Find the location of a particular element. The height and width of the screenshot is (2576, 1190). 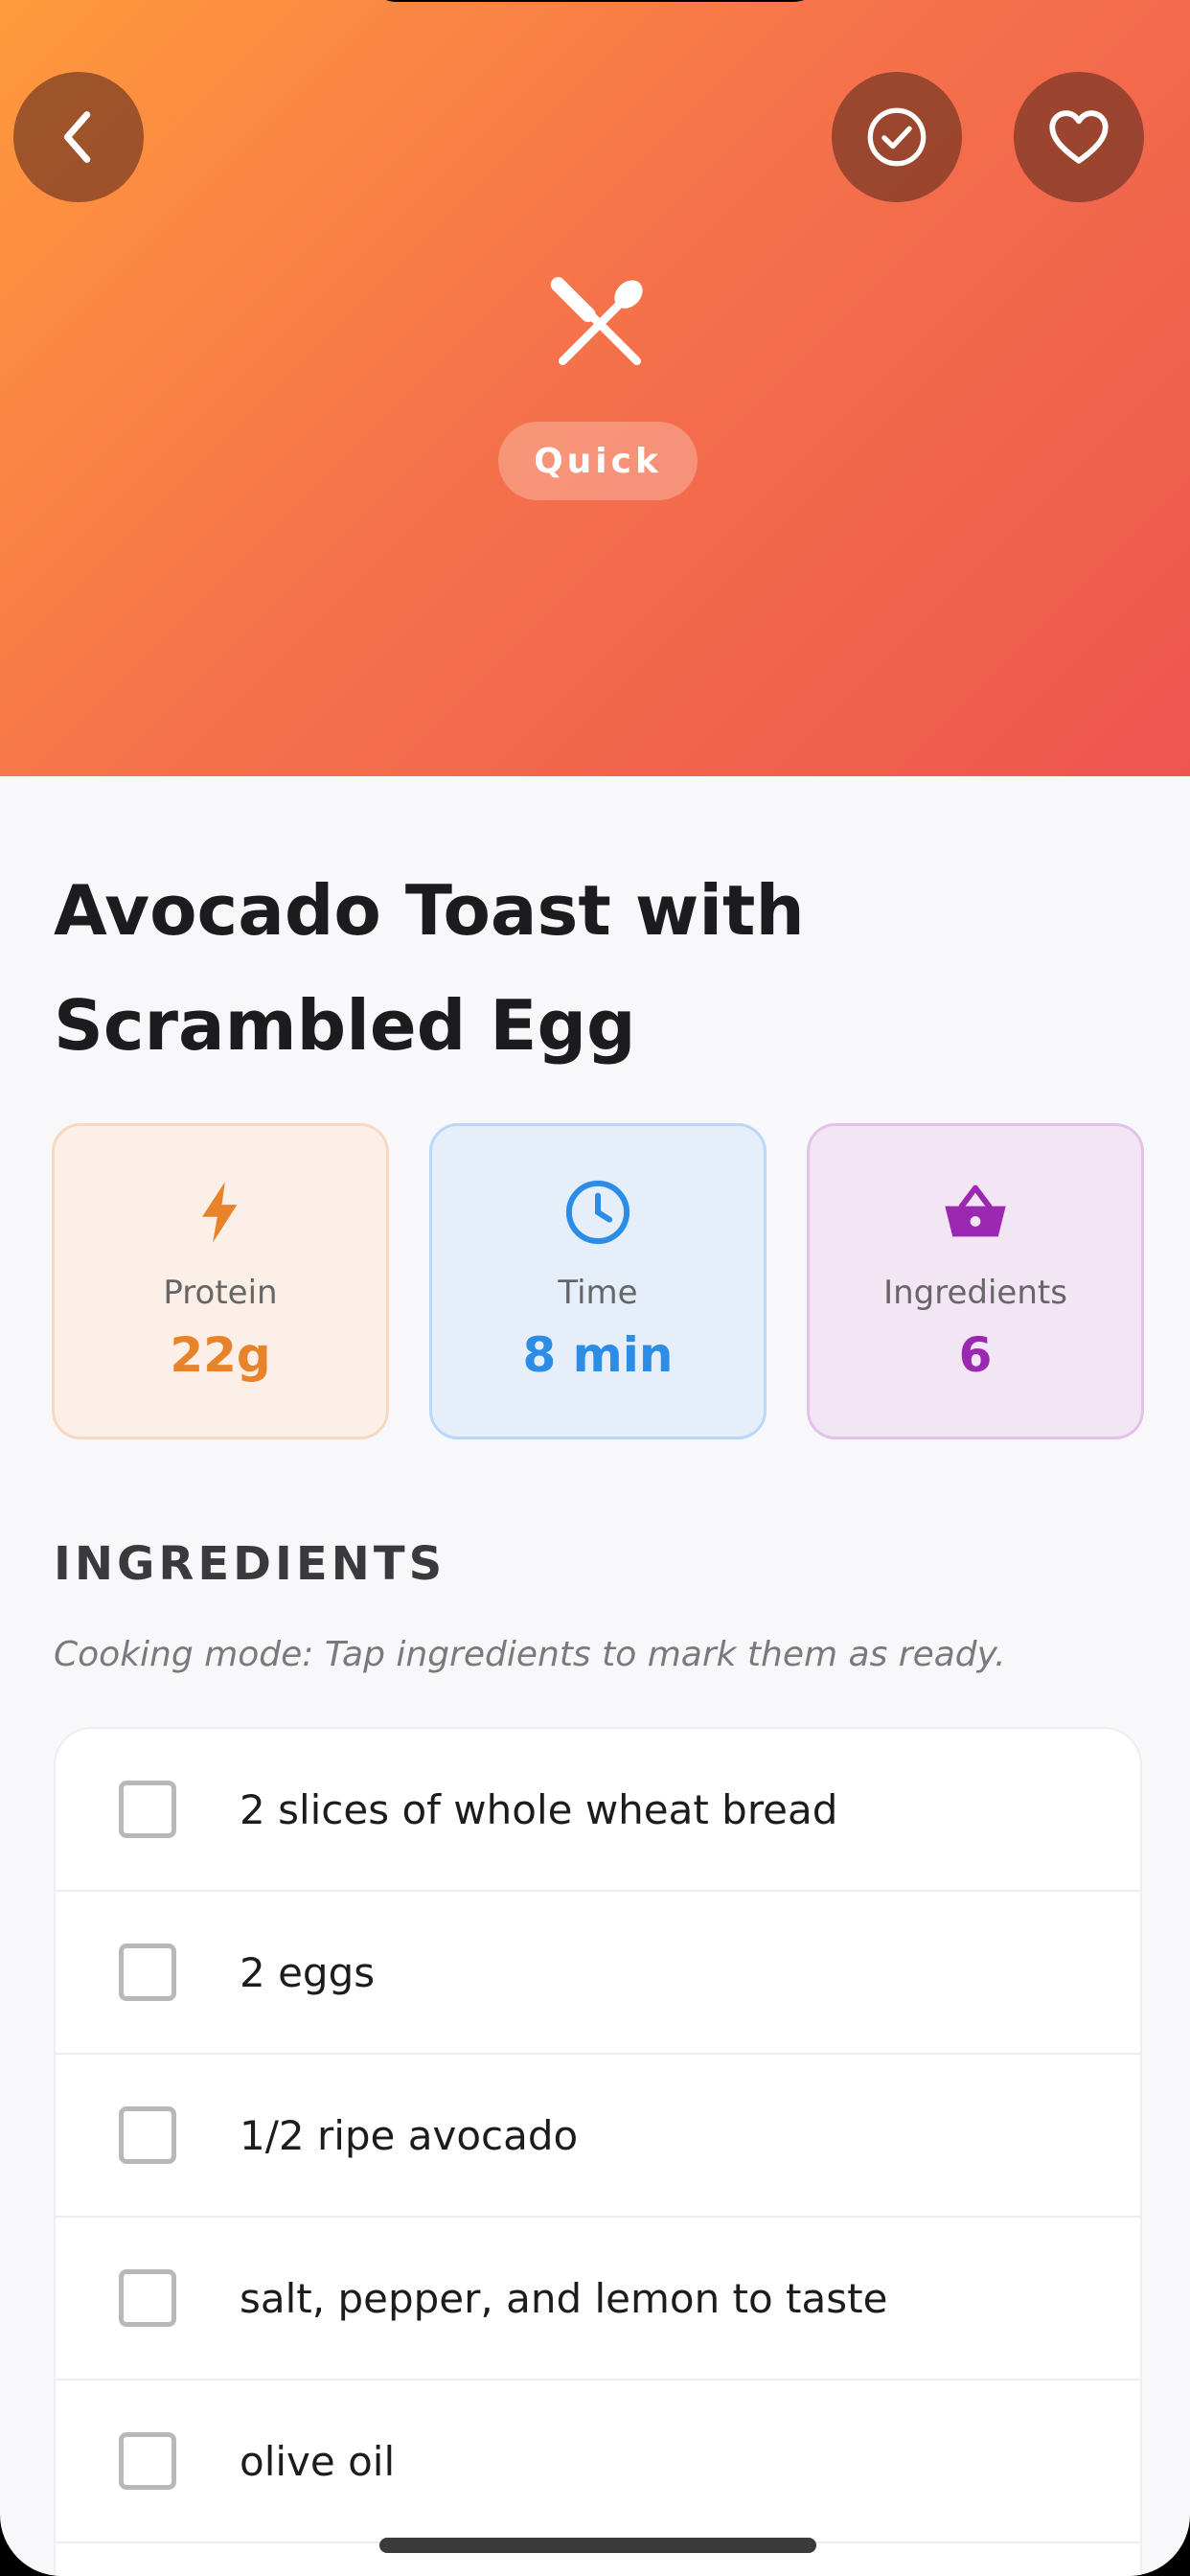

protein-stat-card: Protein 22g is located at coordinates (221, 1281).